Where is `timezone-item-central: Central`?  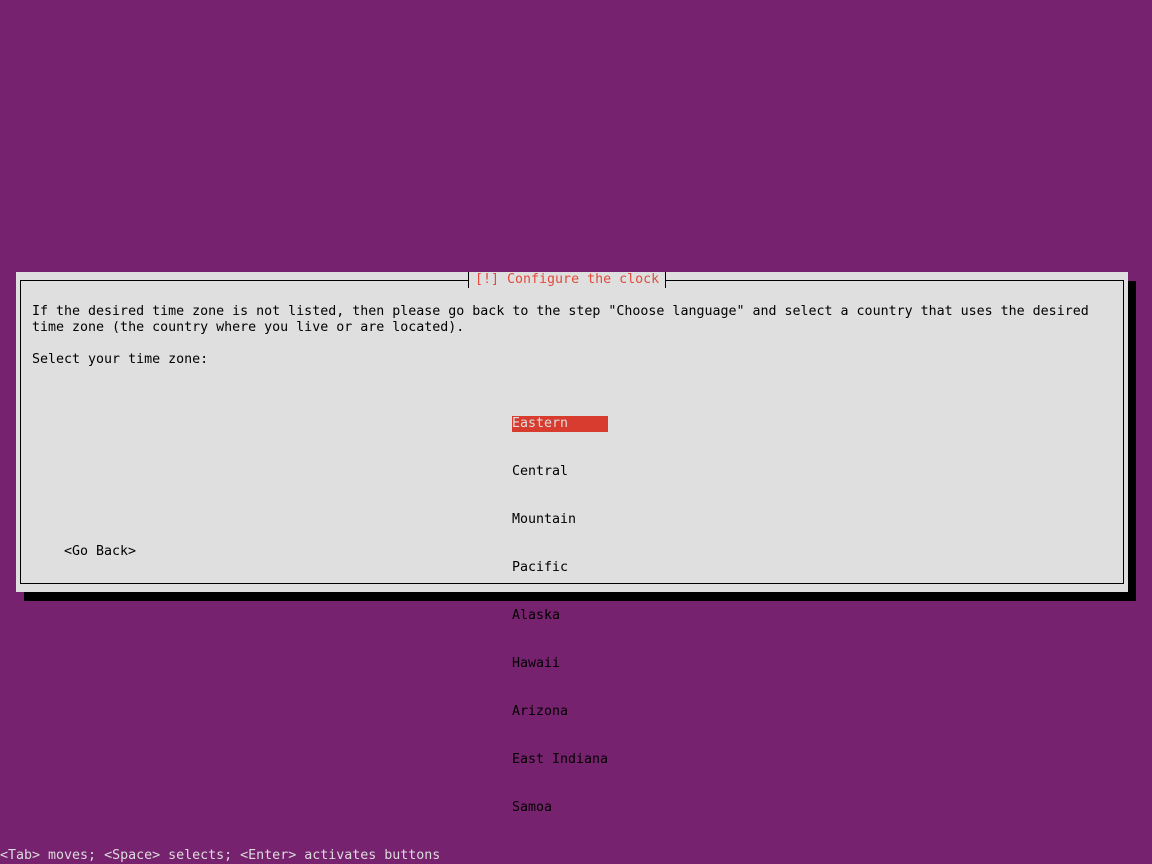 timezone-item-central: Central is located at coordinates (560, 472).